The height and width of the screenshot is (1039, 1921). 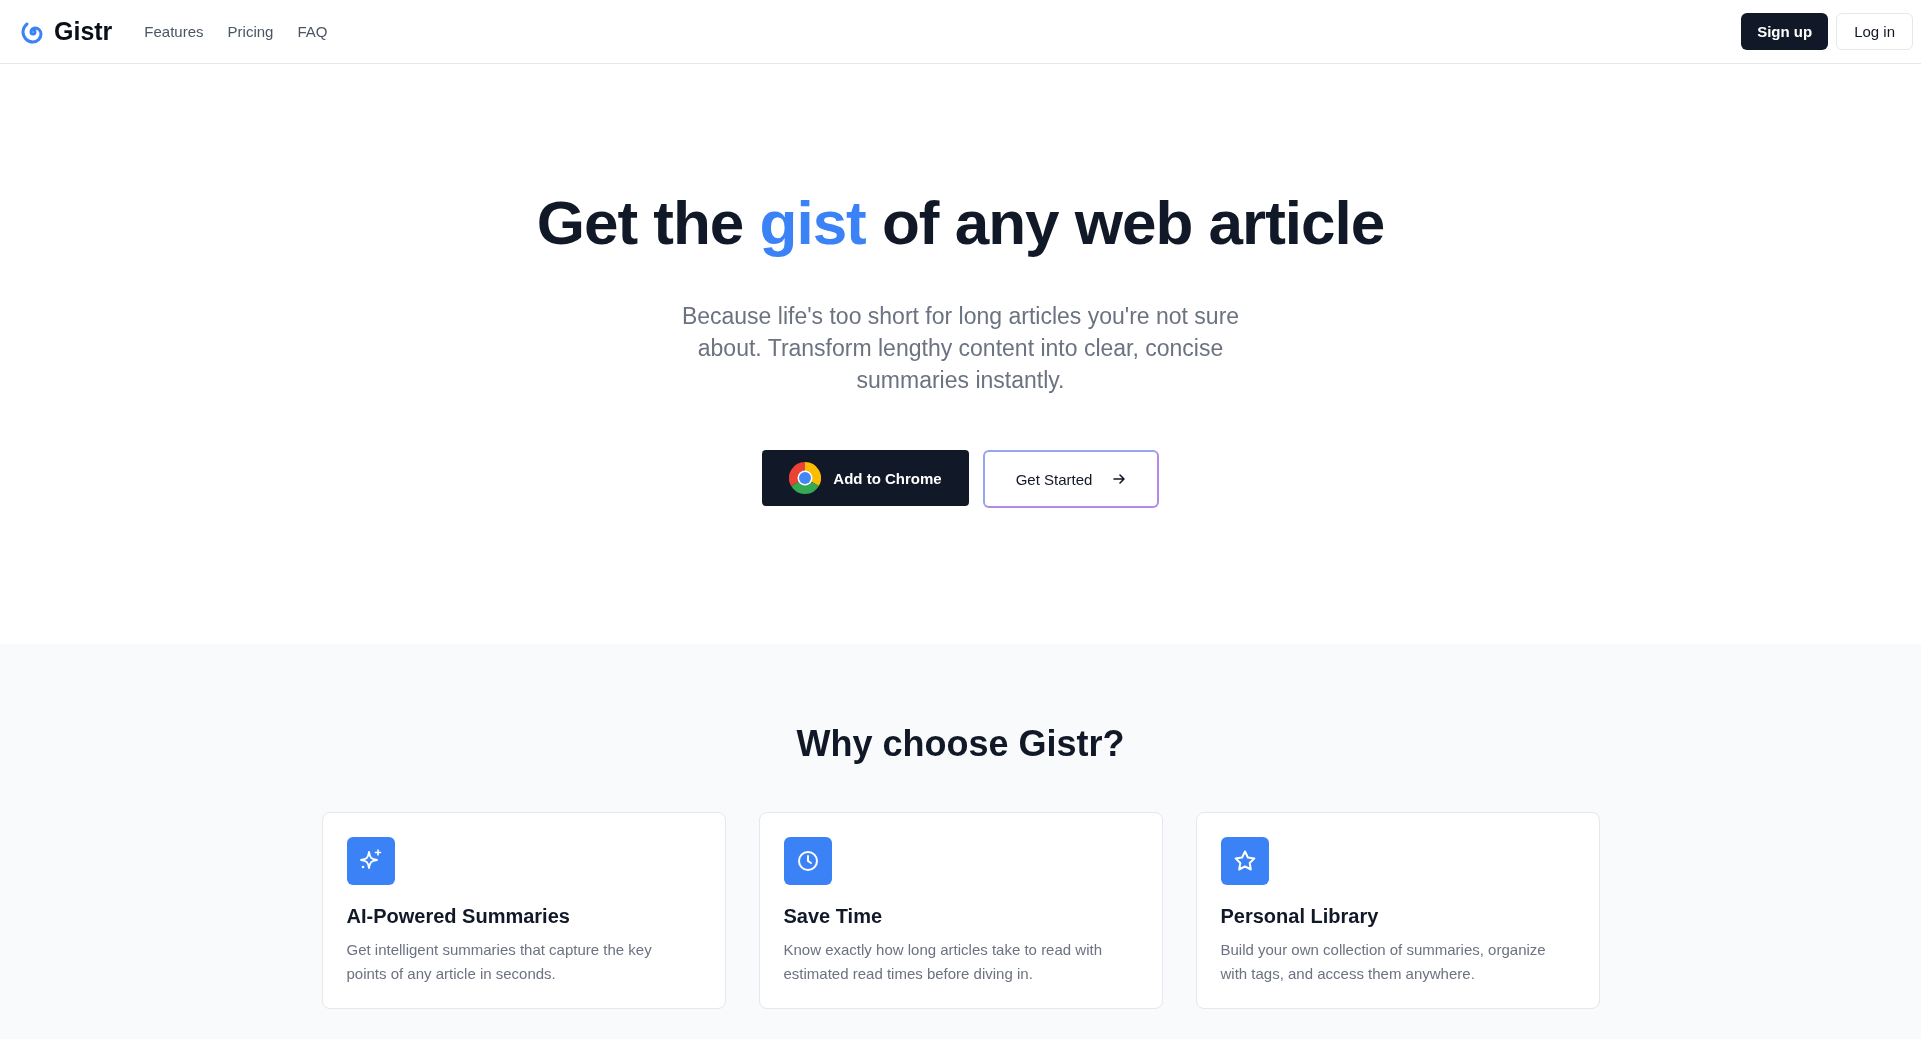 I want to click on card-description: Get intelligent summaries that capture the key points of any article in seconds., so click(x=499, y=962).